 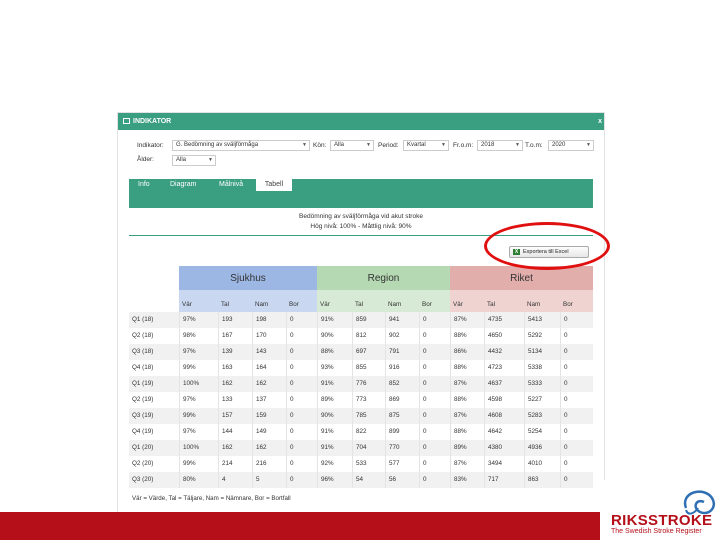 I want to click on table-cell: 143, so click(x=269, y=352).